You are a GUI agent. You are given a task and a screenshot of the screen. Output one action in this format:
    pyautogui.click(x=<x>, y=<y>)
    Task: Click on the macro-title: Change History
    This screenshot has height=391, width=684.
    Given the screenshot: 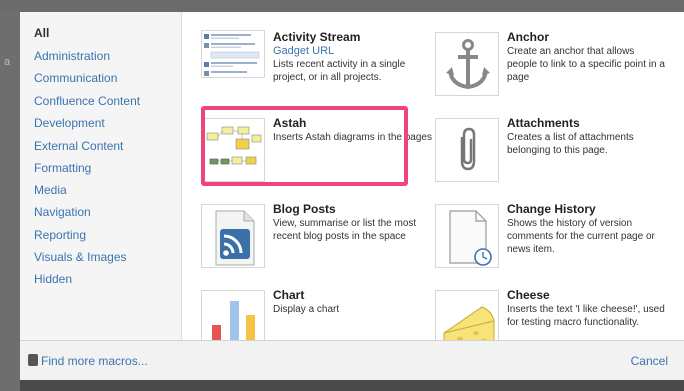 What is the action you would take?
    pyautogui.click(x=551, y=209)
    